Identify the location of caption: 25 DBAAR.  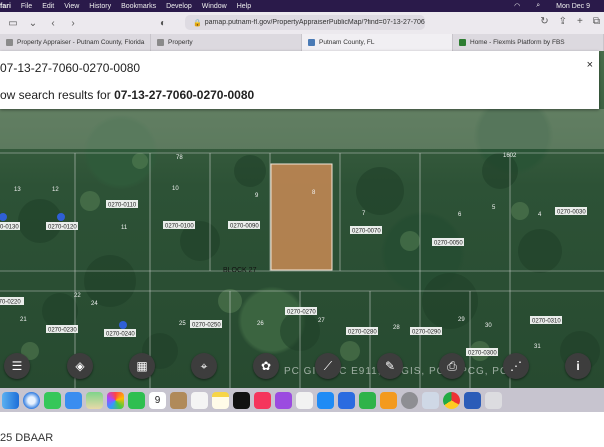
(27, 438).